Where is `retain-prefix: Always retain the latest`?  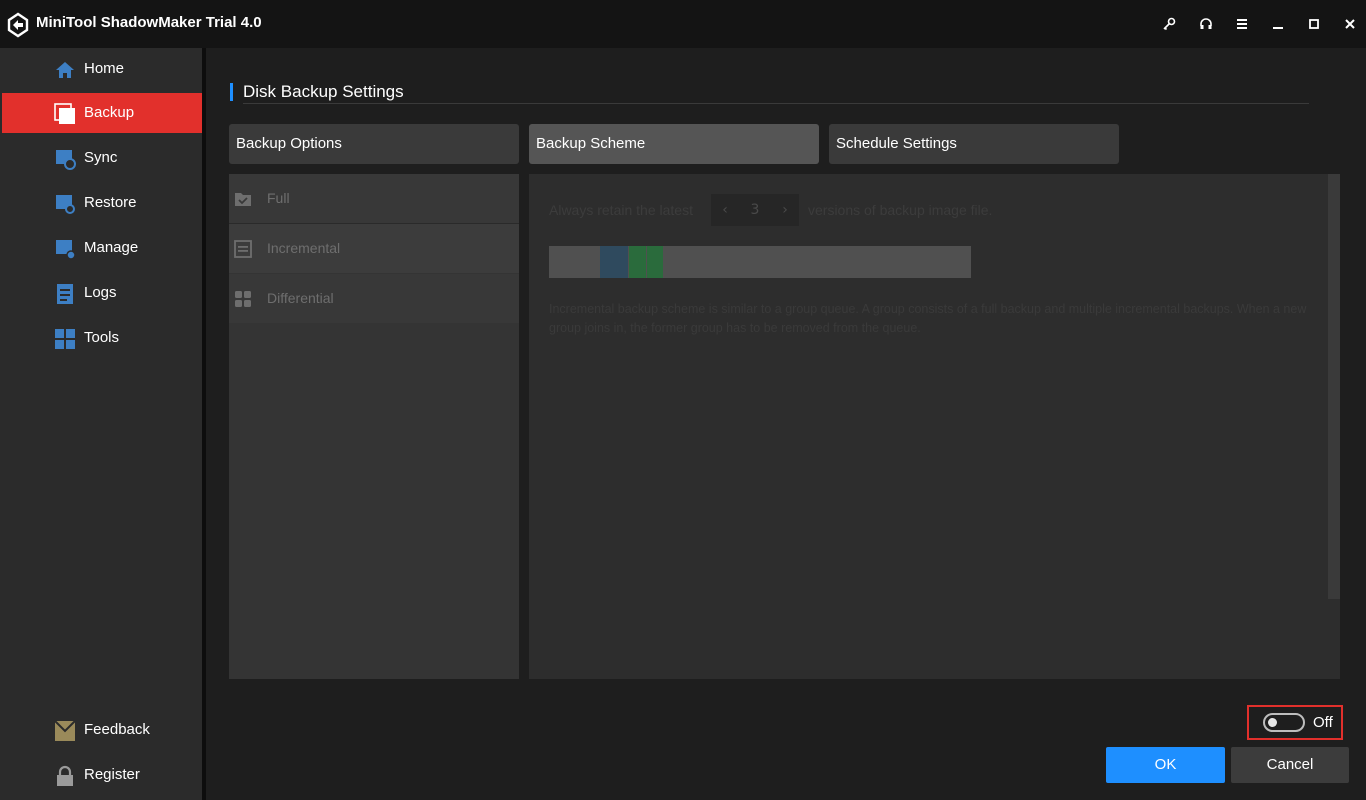 retain-prefix: Always retain the latest is located at coordinates (621, 210).